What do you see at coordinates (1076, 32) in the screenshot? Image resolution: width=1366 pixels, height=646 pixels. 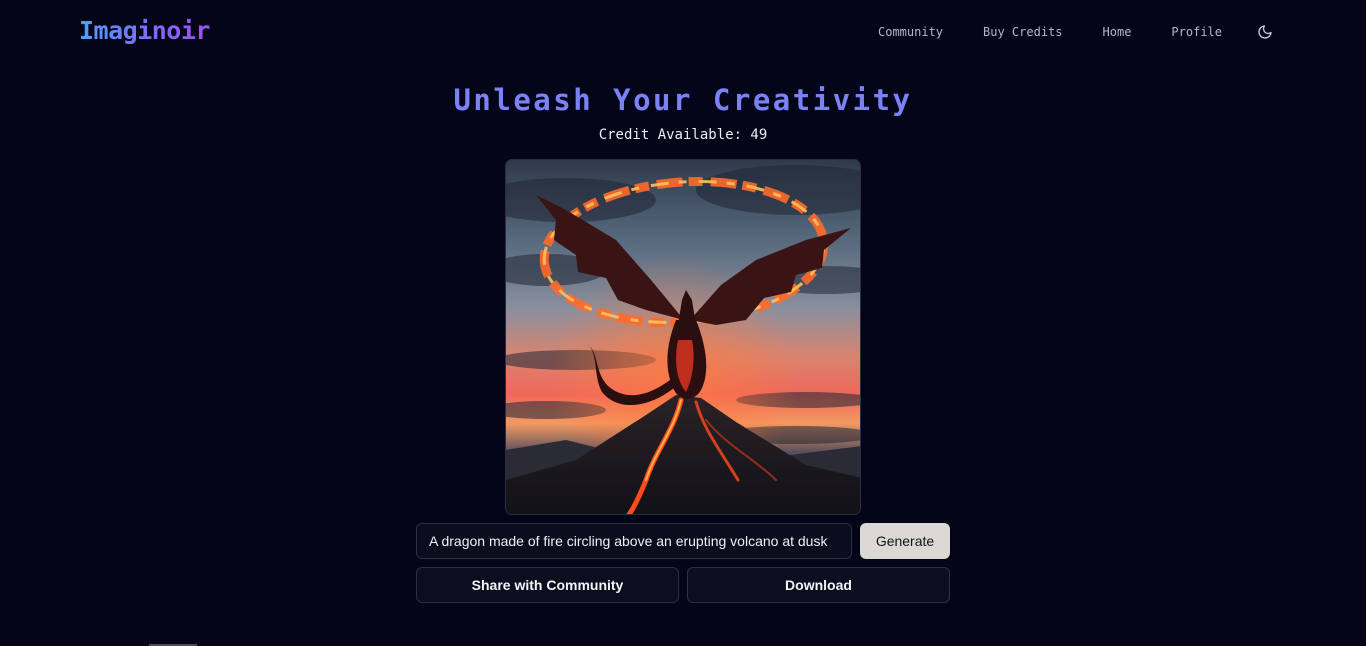 I see `main-nav: Community Buy Credits Home Profile` at bounding box center [1076, 32].